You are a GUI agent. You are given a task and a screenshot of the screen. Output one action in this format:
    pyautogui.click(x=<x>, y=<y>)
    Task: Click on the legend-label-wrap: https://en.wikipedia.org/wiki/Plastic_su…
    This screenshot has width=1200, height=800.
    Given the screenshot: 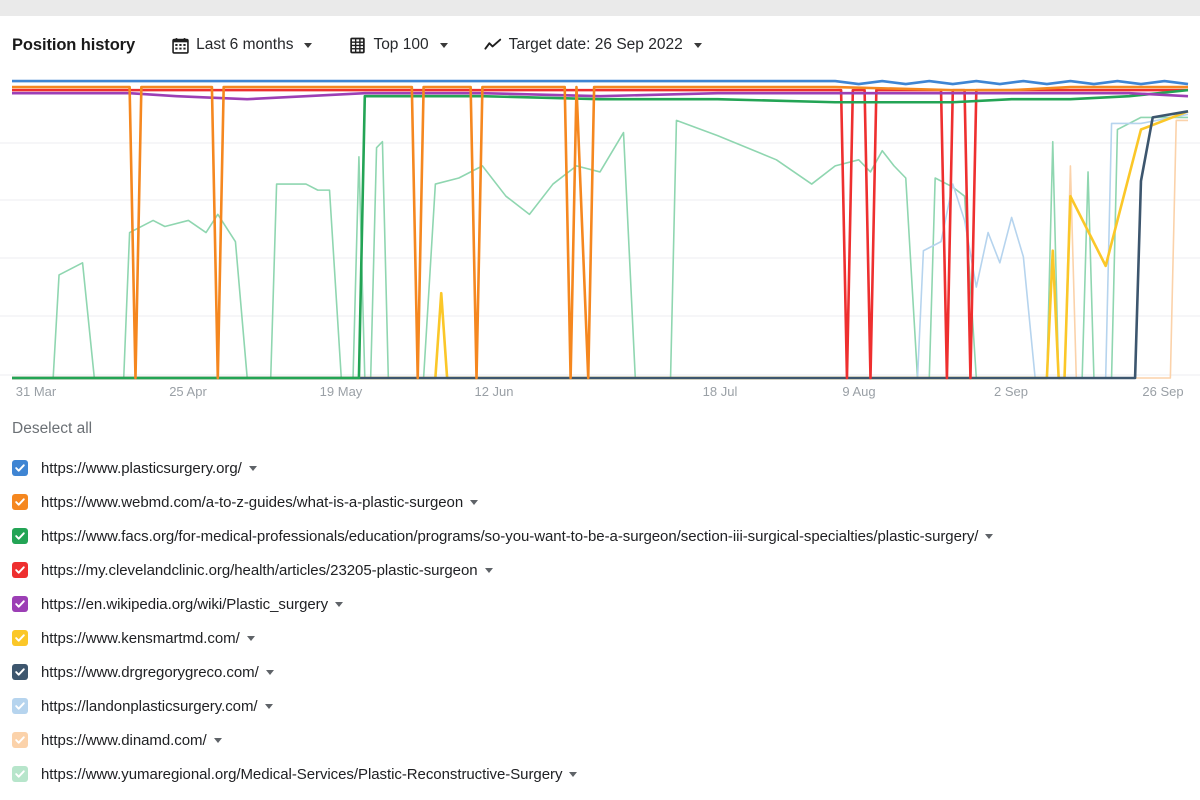 What is the action you would take?
    pyautogui.click(x=192, y=604)
    